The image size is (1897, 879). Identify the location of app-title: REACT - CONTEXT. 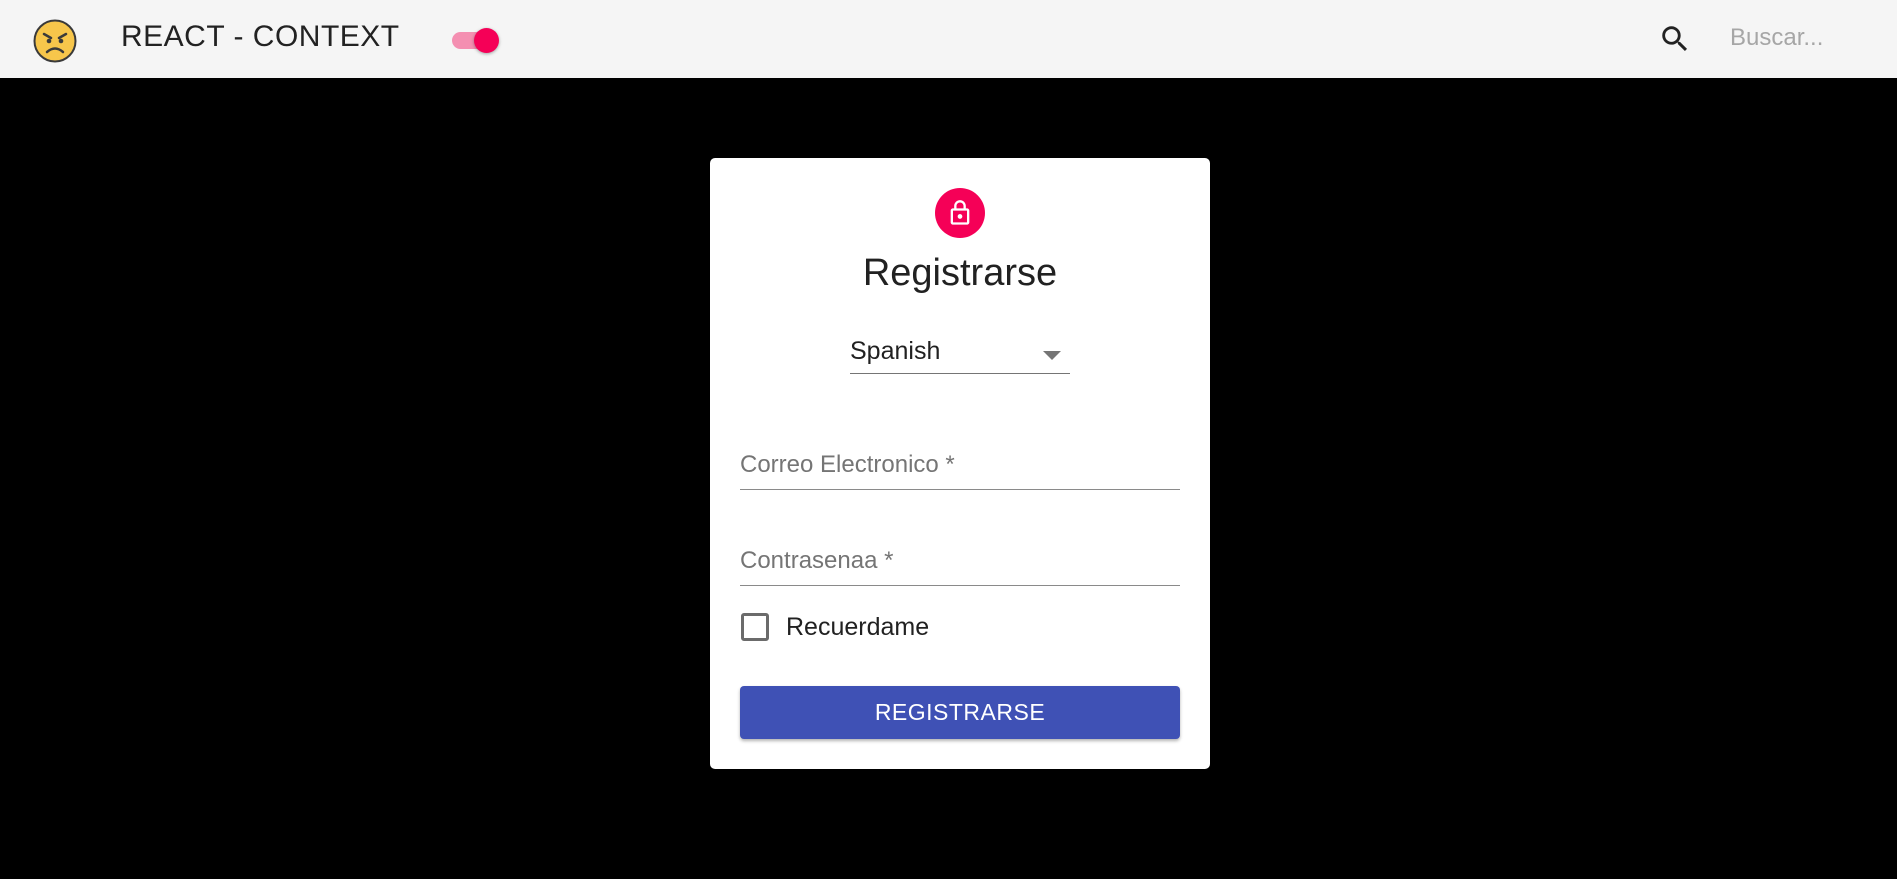
(260, 36).